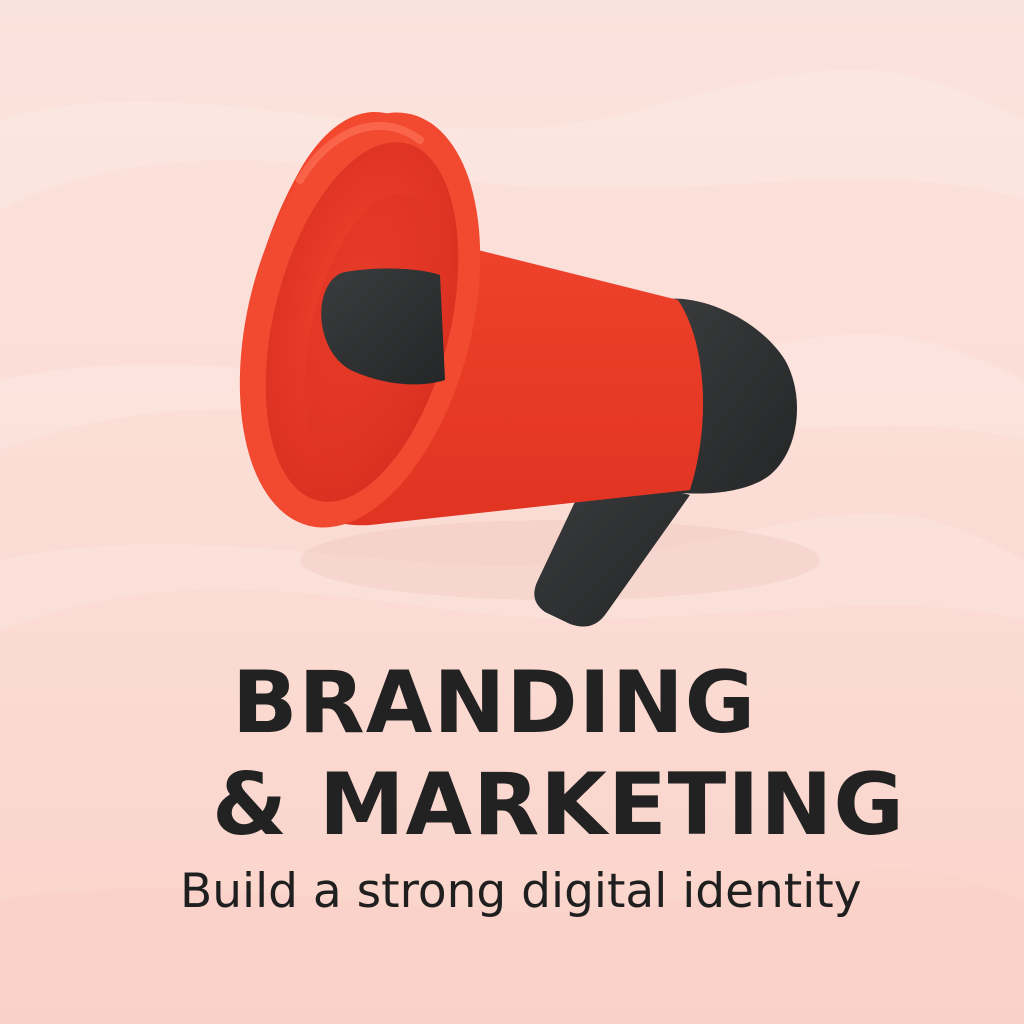 The height and width of the screenshot is (1024, 1024). Describe the element at coordinates (494, 703) in the screenshot. I see `headline-line1: BRANDING` at that location.